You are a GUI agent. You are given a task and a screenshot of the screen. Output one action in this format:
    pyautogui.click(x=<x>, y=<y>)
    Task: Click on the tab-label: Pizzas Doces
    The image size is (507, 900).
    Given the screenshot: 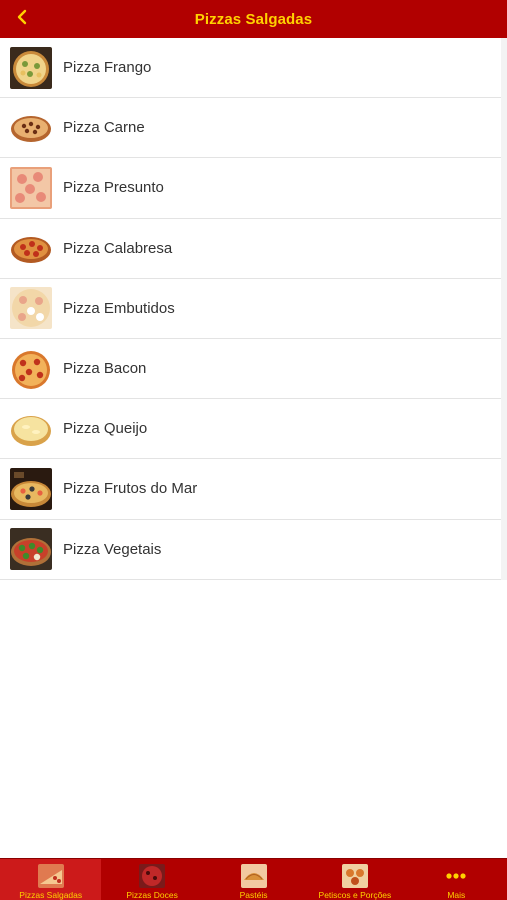 What is the action you would take?
    pyautogui.click(x=152, y=895)
    